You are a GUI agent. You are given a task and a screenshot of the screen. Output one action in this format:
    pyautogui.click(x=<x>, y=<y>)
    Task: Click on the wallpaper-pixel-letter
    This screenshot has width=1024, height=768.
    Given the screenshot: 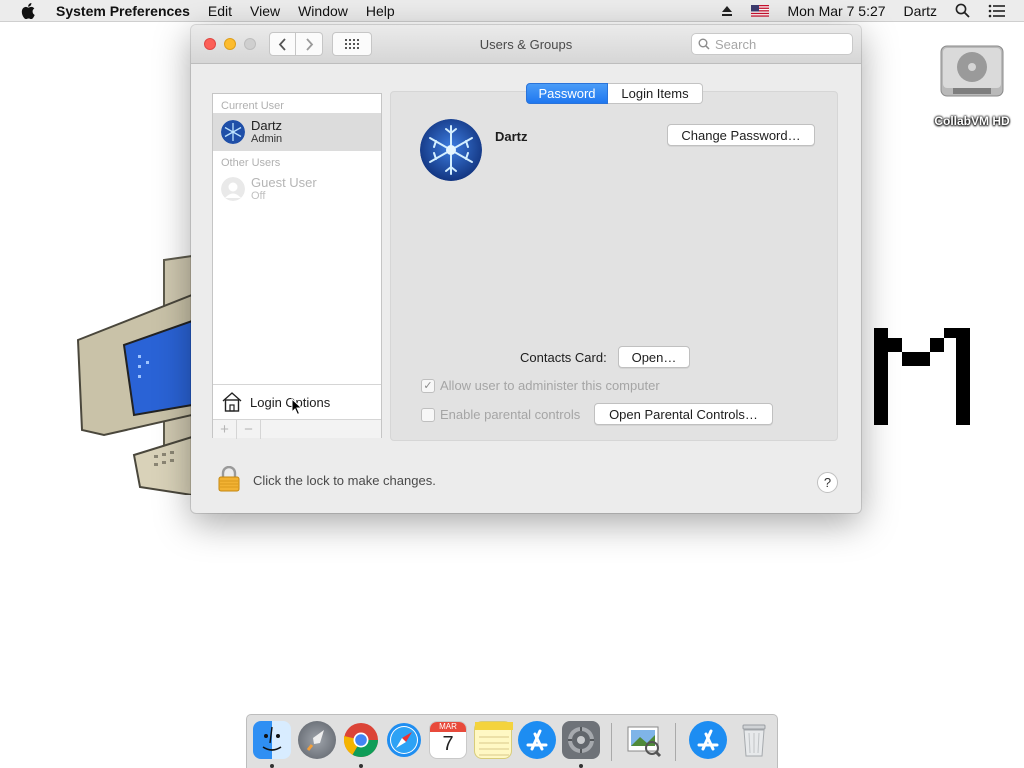 What is the action you would take?
    pyautogui.click(x=915, y=378)
    